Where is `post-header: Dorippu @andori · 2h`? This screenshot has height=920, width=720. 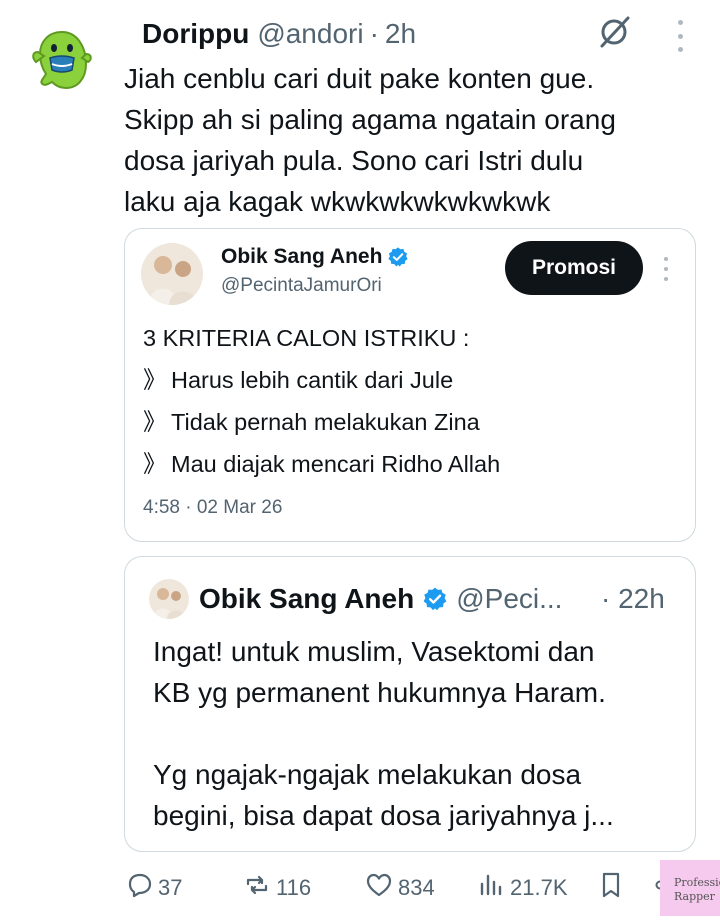
post-header: Dorippu @andori · 2h is located at coordinates (279, 34).